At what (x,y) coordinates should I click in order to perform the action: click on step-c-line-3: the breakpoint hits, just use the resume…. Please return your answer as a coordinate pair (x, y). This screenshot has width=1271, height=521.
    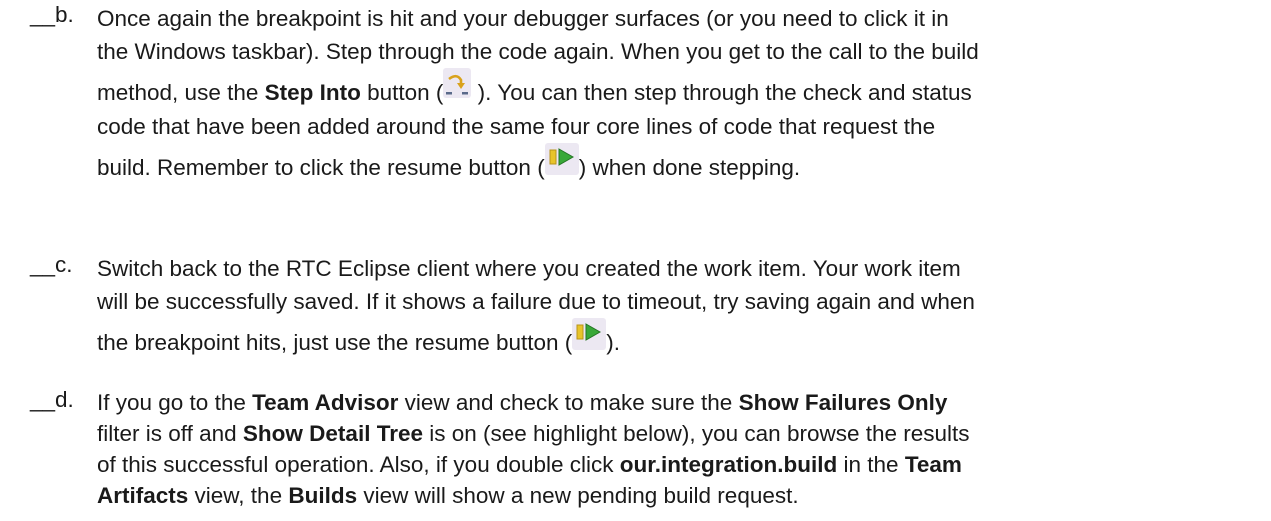
    Looking at the image, I should click on (652, 343).